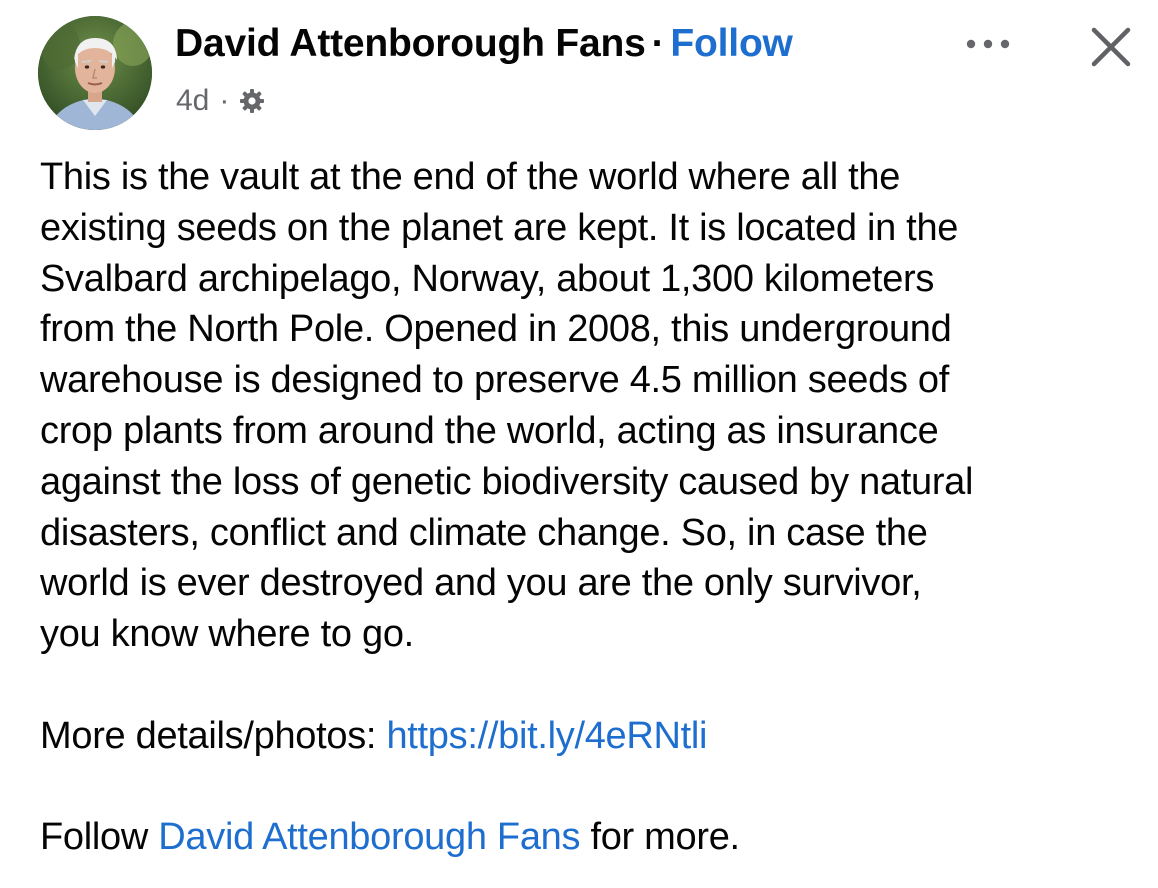 Image resolution: width=1158 pixels, height=888 pixels. What do you see at coordinates (95, 73) in the screenshot?
I see `avatar` at bounding box center [95, 73].